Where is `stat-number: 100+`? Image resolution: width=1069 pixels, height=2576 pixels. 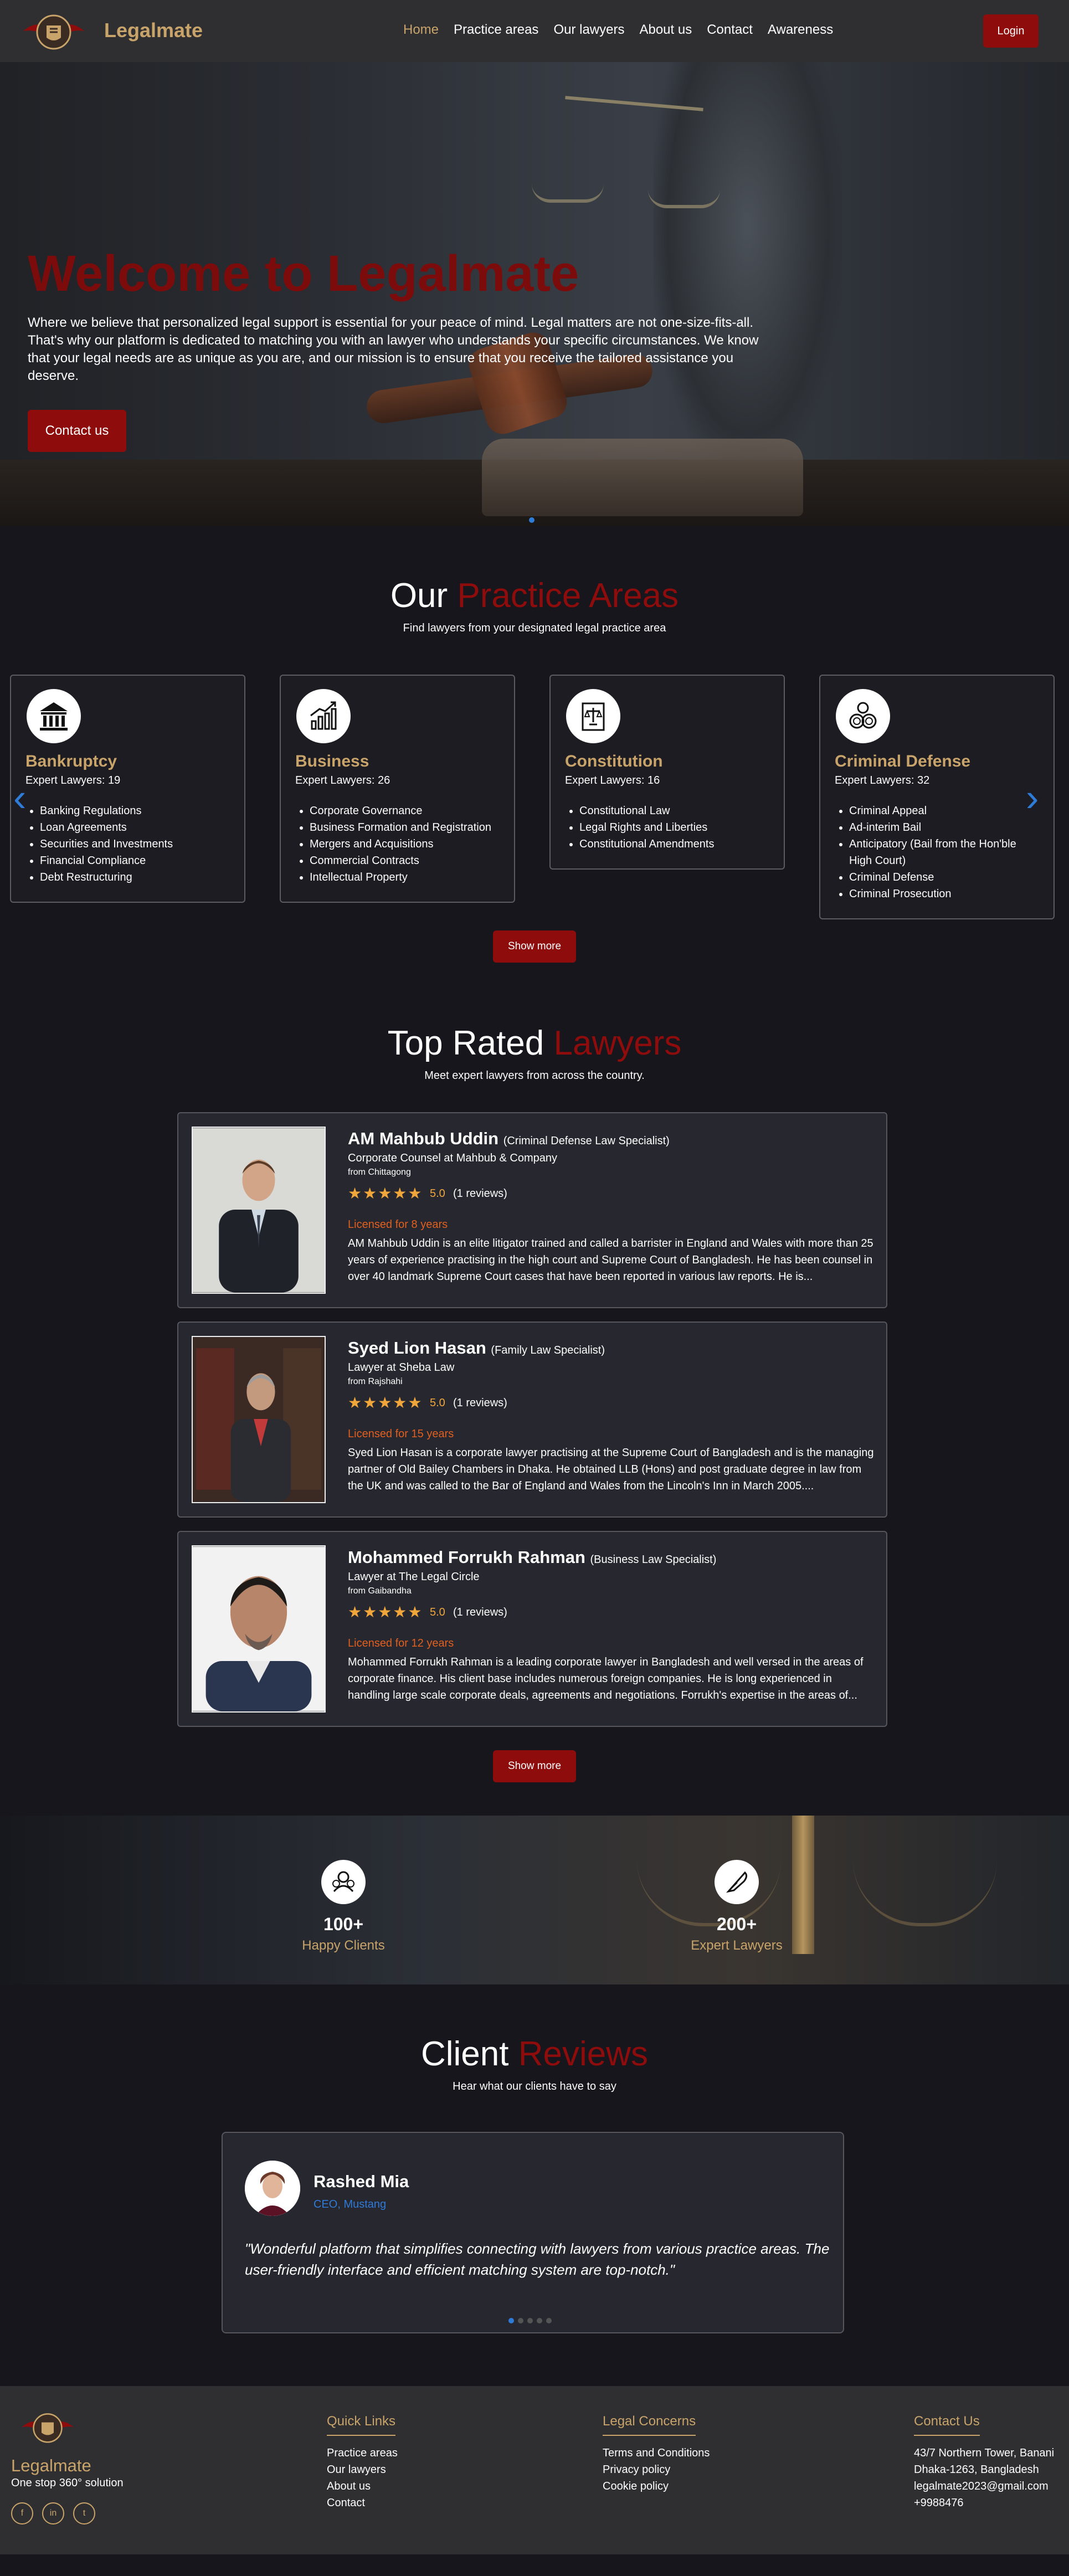 stat-number: 100+ is located at coordinates (343, 1924).